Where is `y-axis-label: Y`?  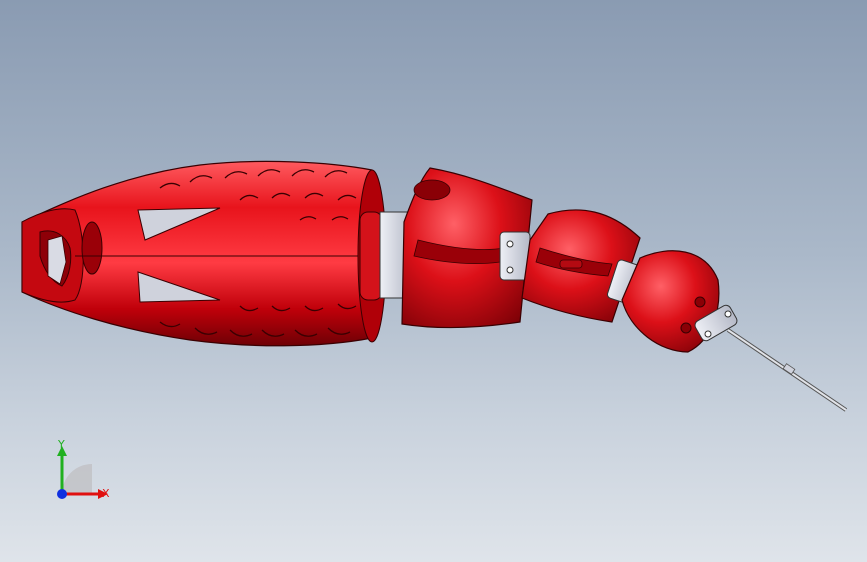
y-axis-label: Y is located at coordinates (61, 444).